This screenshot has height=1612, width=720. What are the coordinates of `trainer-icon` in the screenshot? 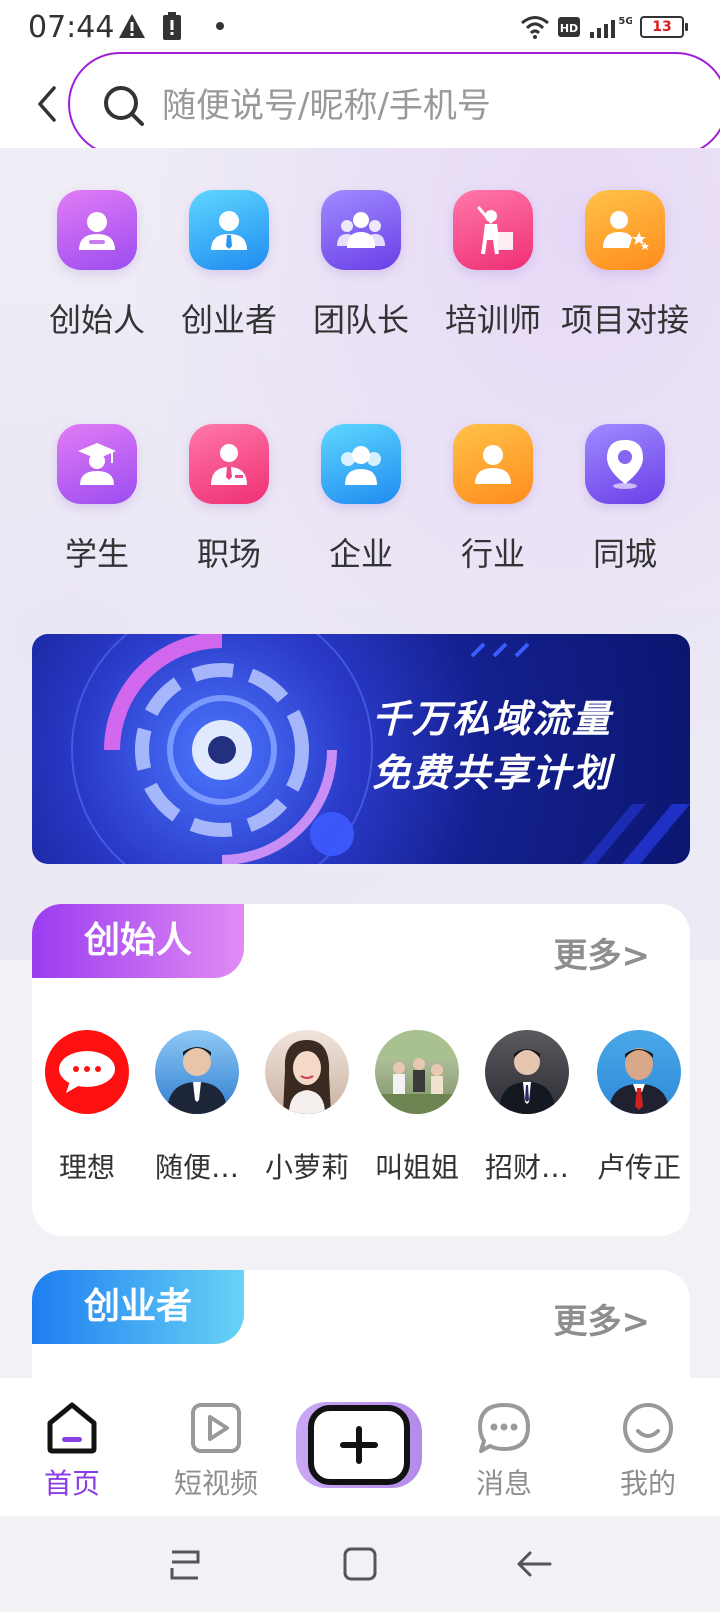 It's located at (493, 230).